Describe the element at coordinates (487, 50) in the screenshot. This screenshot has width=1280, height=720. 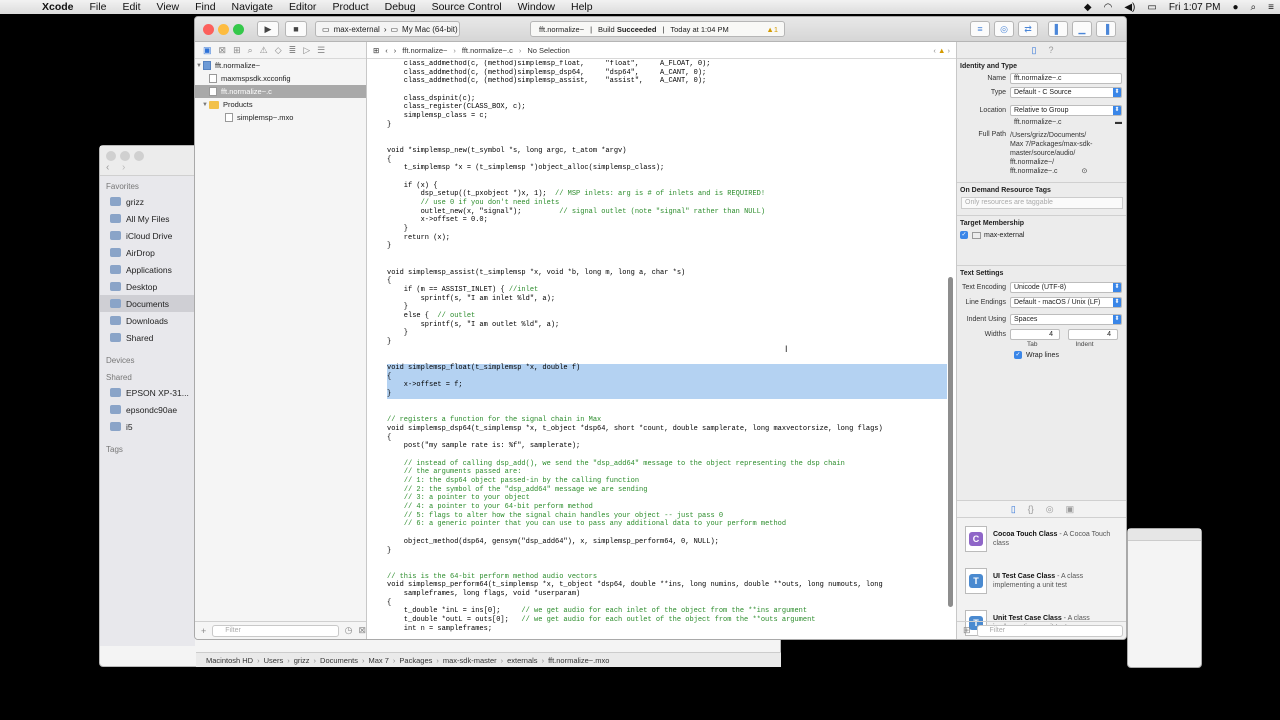
I see `jump-crumb-file: fft.normalize~.c` at that location.